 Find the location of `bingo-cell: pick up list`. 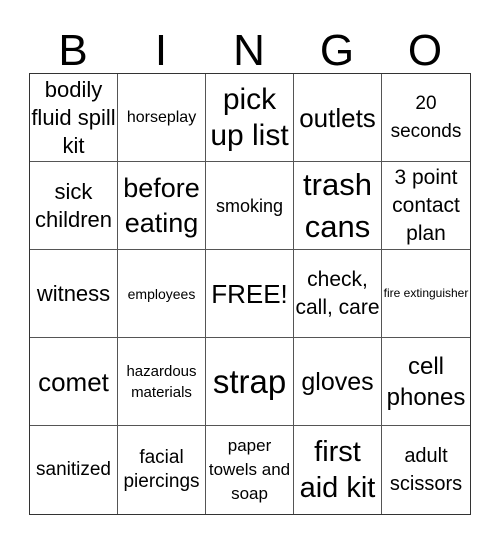

bingo-cell: pick up list is located at coordinates (250, 118).